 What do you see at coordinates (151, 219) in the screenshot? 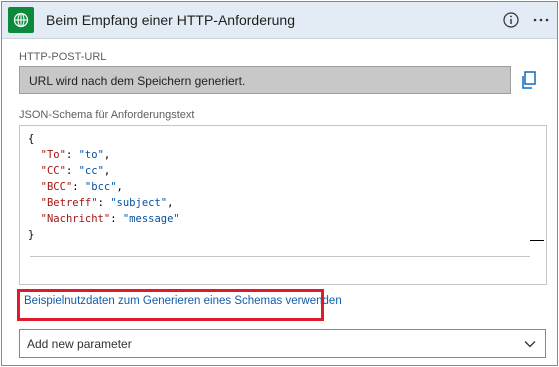
I see `json-value: "message"` at bounding box center [151, 219].